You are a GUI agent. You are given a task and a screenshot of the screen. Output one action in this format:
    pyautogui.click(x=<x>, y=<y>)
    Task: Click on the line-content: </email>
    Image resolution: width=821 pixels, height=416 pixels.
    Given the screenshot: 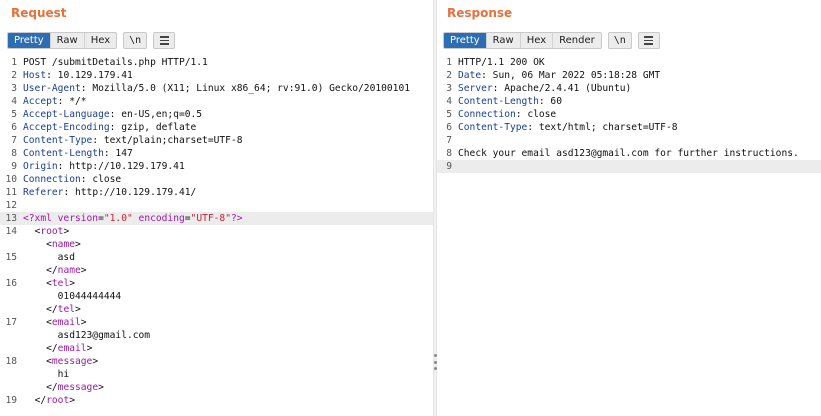 What is the action you would take?
    pyautogui.click(x=57, y=348)
    